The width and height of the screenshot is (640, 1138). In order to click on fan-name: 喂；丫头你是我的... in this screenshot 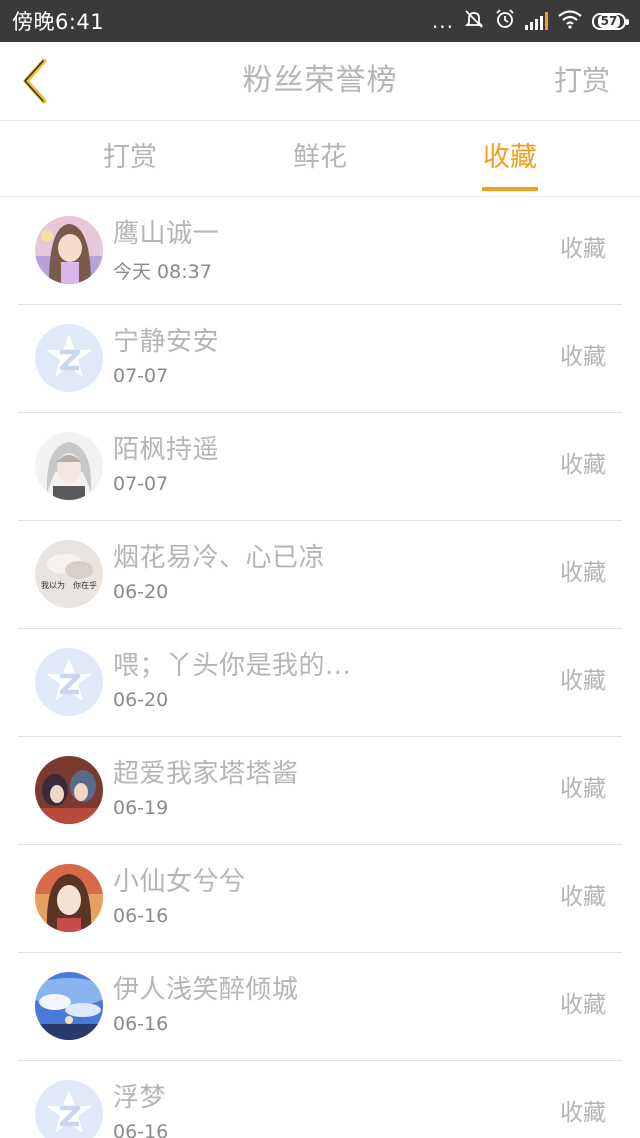, I will do `click(232, 666)`.